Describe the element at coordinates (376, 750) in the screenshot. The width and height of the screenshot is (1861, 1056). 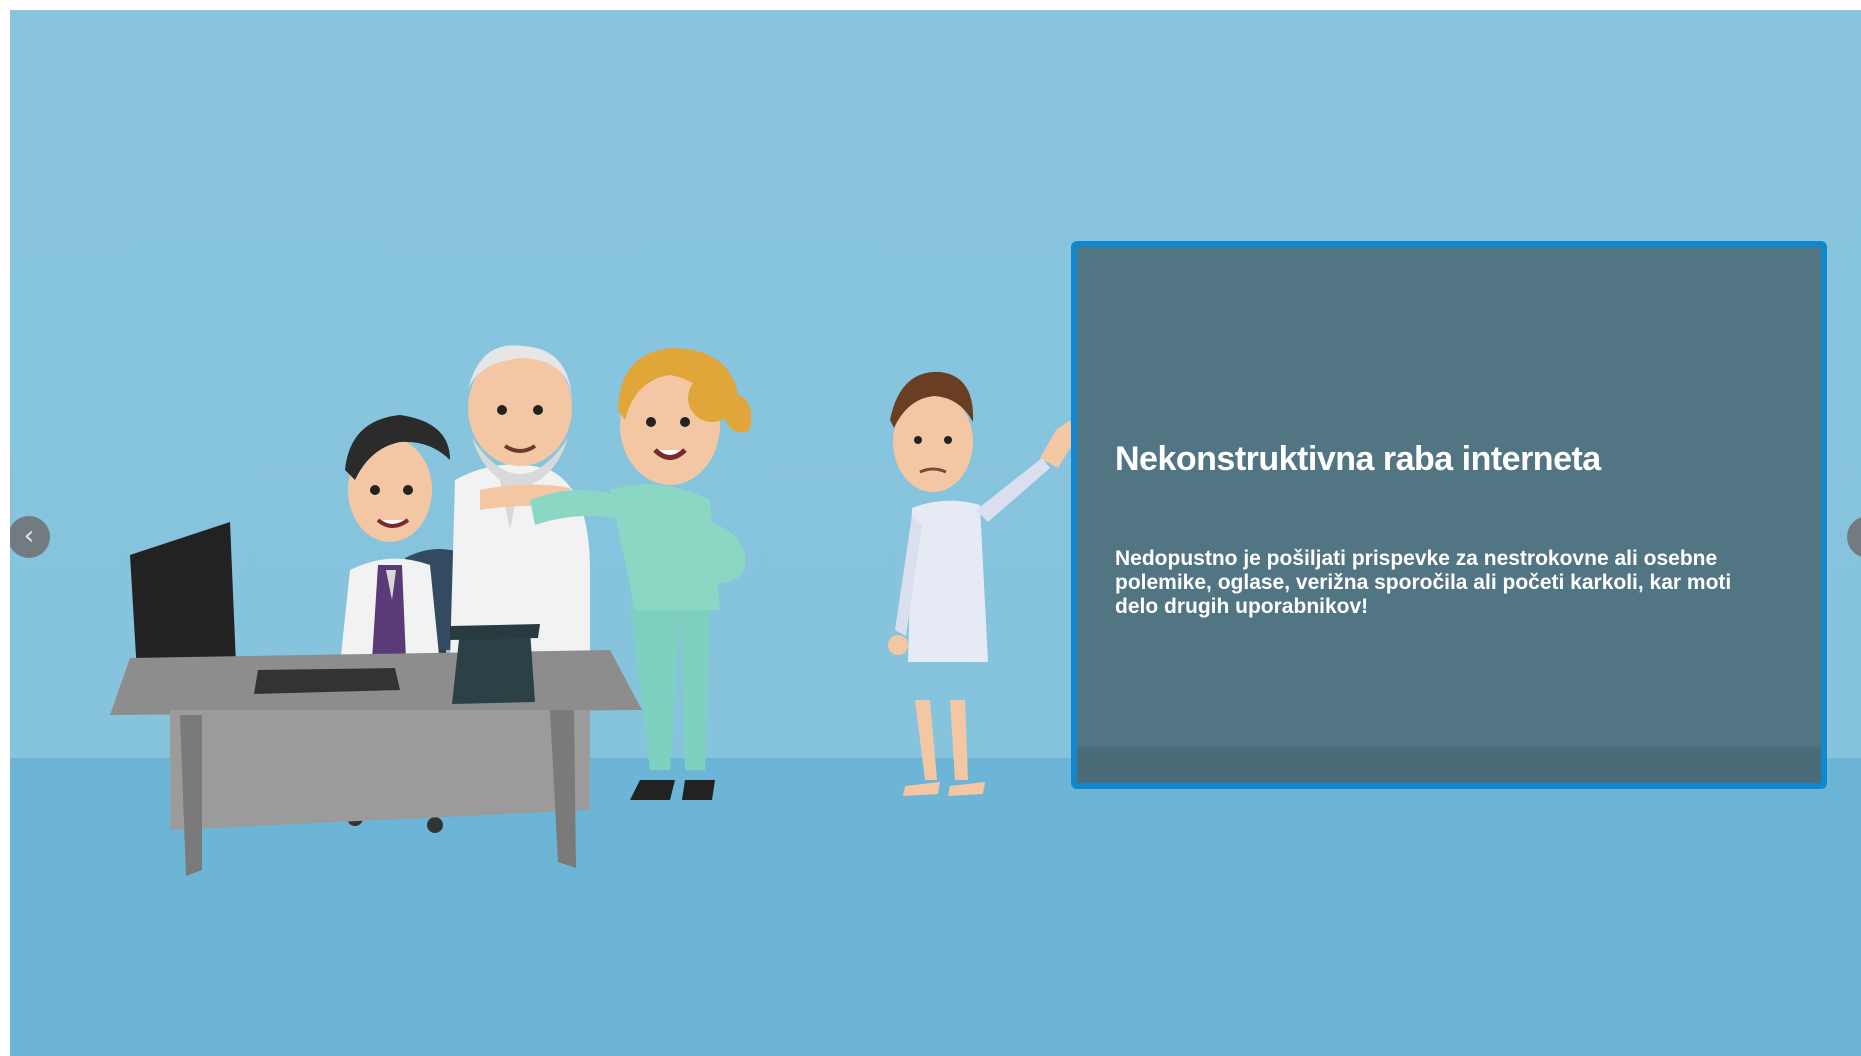
I see `office-desk` at that location.